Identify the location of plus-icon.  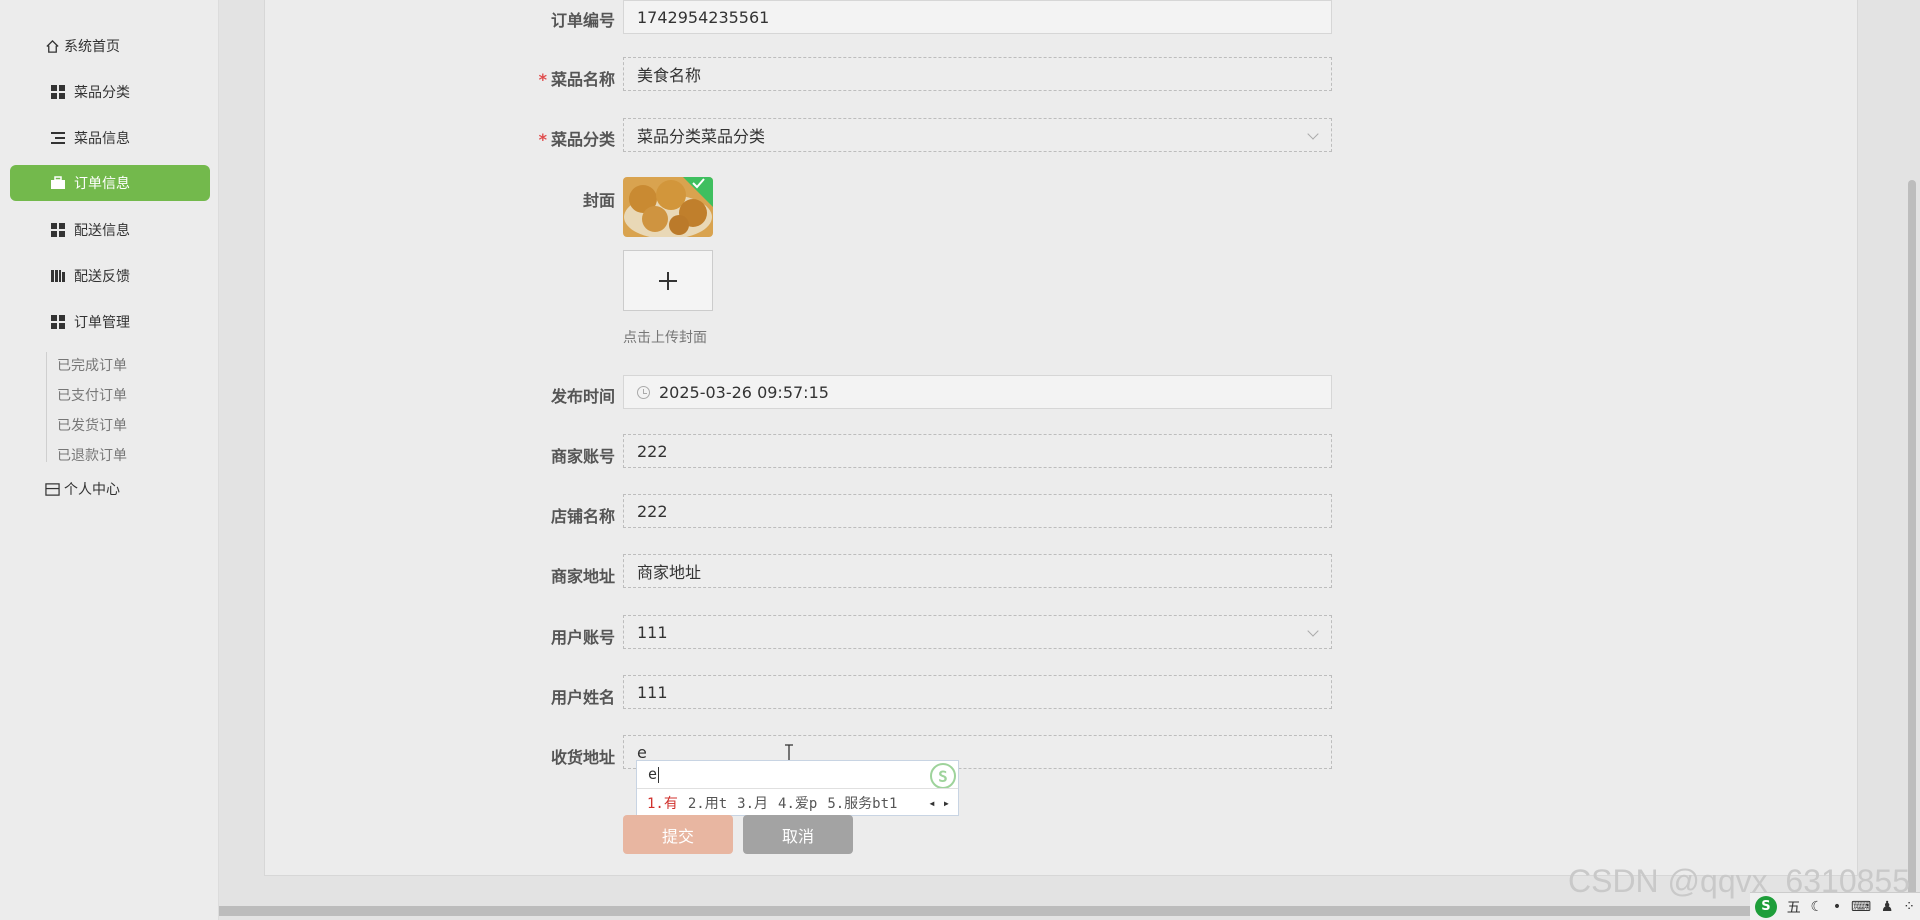
(668, 280).